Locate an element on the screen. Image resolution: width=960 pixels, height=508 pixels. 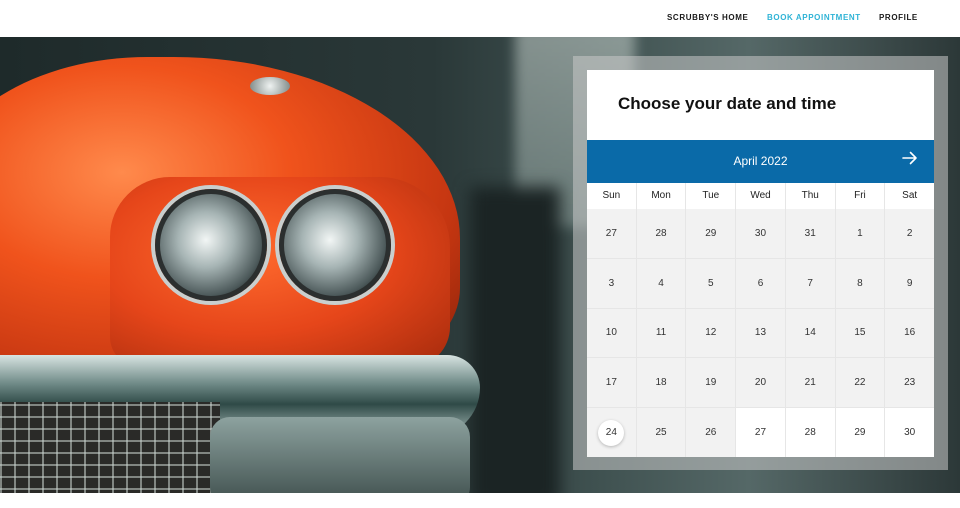
calendar-day: 20 is located at coordinates (760, 383).